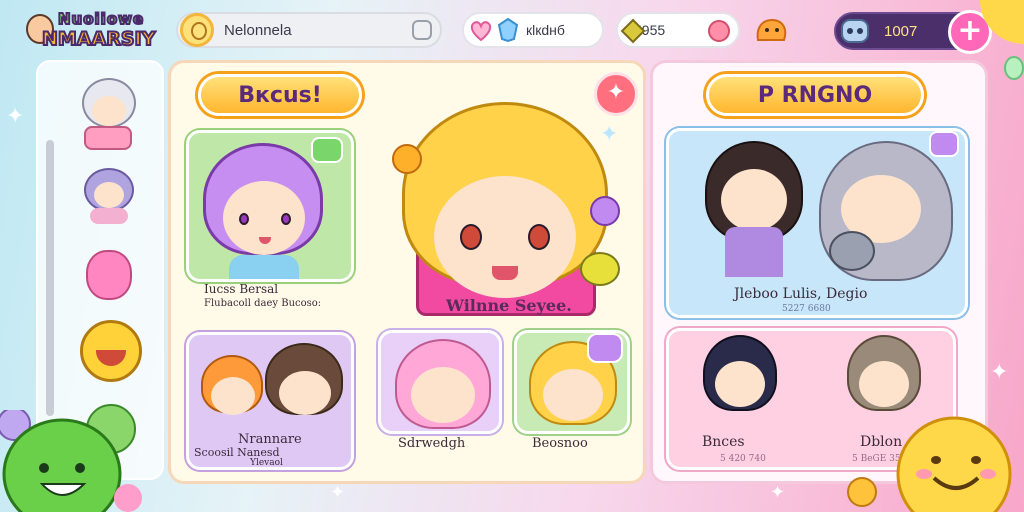 The width and height of the screenshot is (1024, 512). I want to click on featured-character, so click(506, 209).